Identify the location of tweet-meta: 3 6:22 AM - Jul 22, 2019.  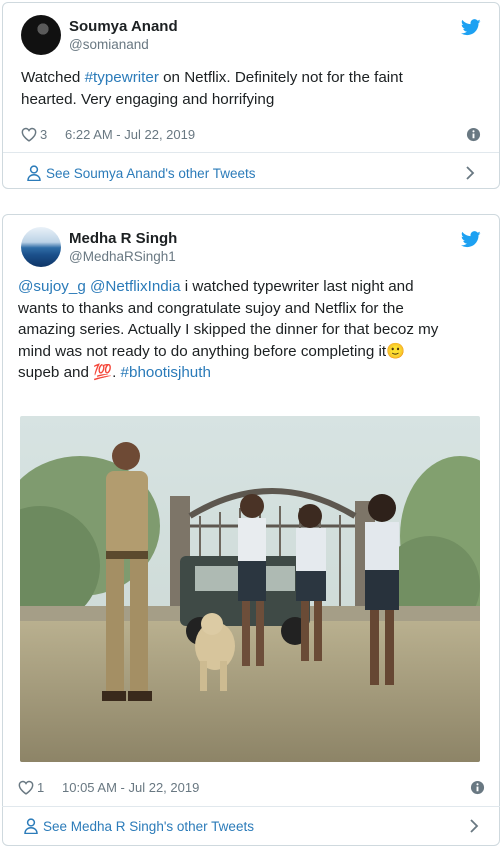
(251, 135).